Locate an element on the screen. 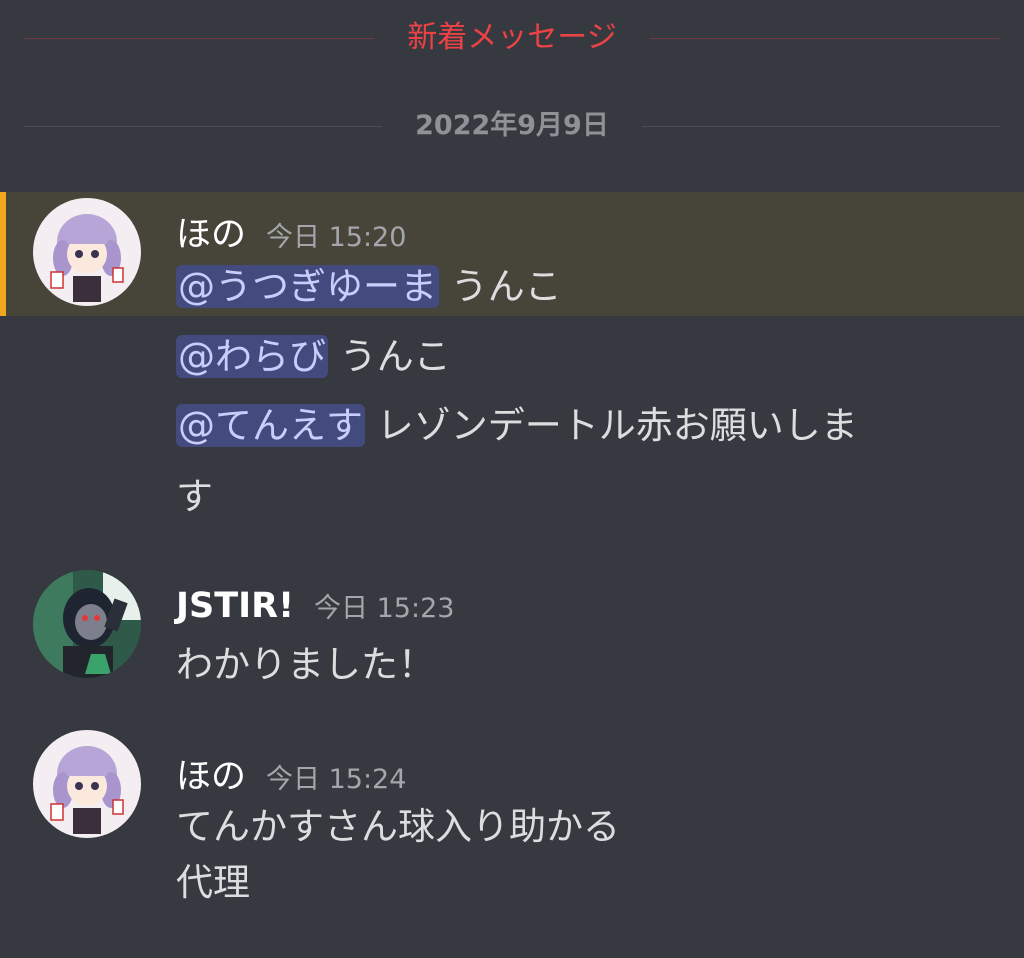 This screenshot has height=958, width=1024. message-line: てんかすさん球入り助かる is located at coordinates (398, 823).